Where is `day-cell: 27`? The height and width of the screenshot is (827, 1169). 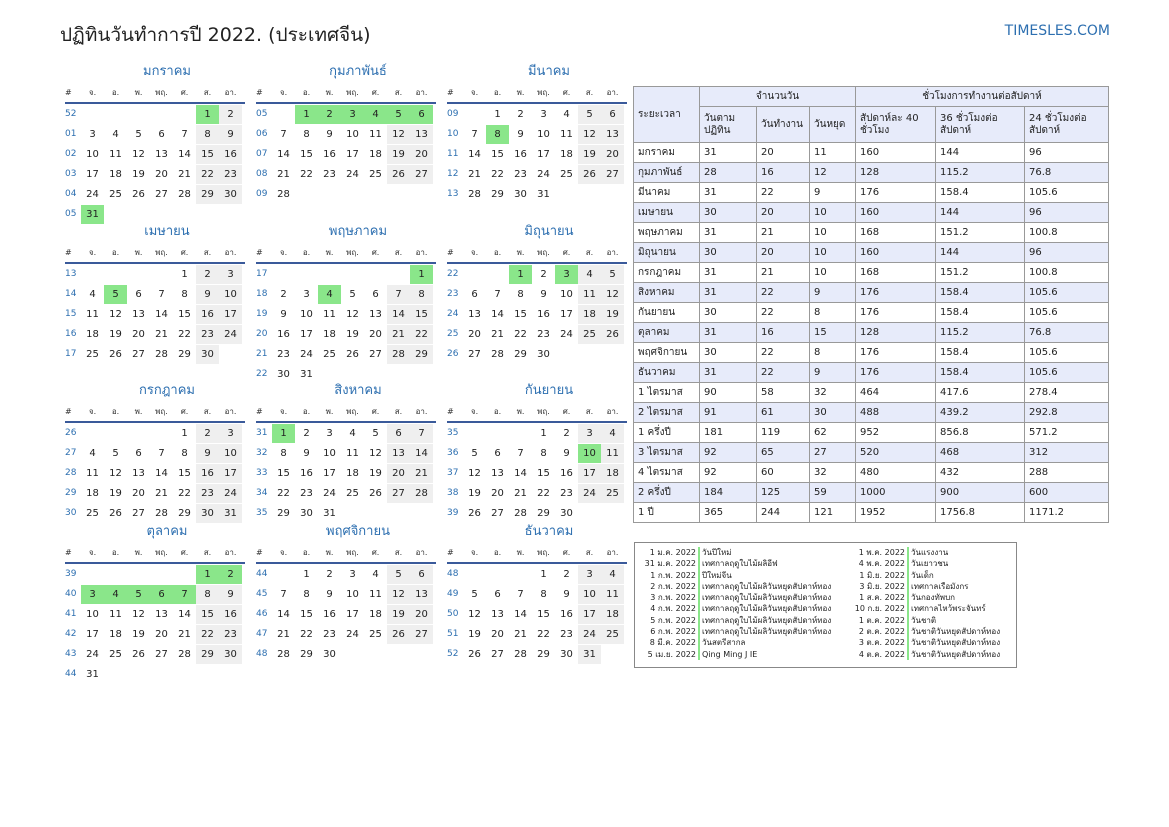 day-cell: 27 is located at coordinates (138, 513).